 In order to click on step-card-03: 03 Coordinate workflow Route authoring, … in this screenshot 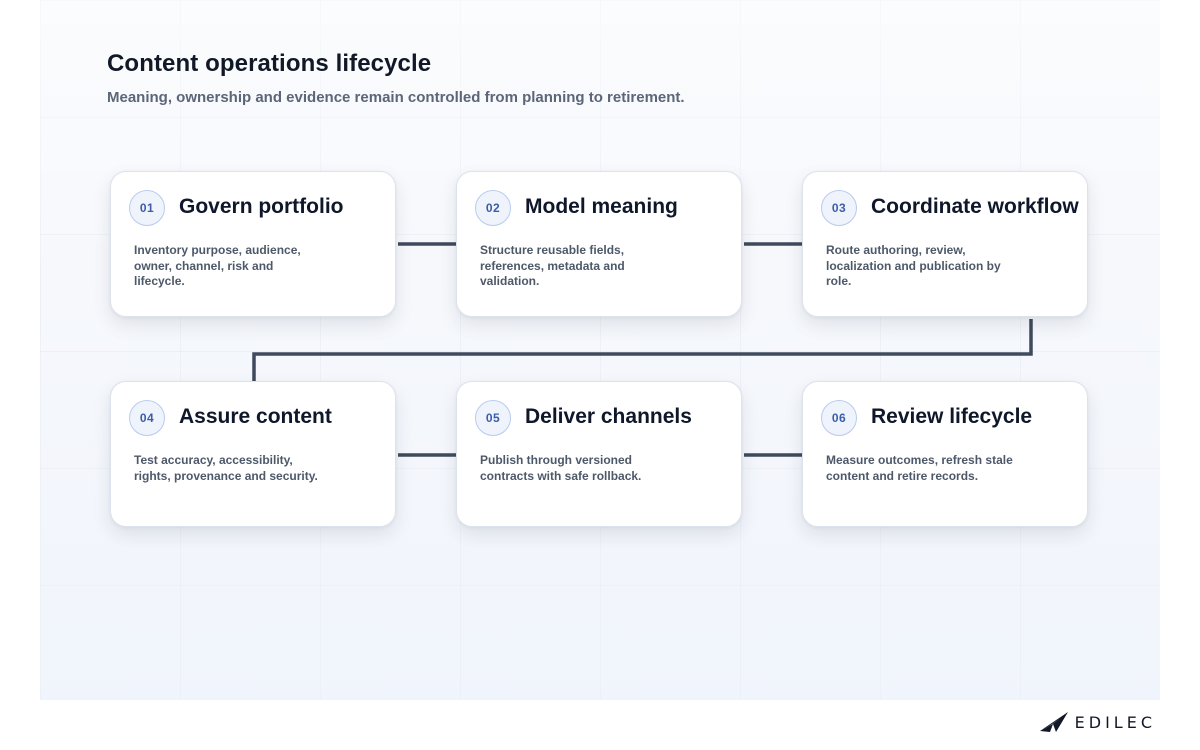, I will do `click(945, 244)`.